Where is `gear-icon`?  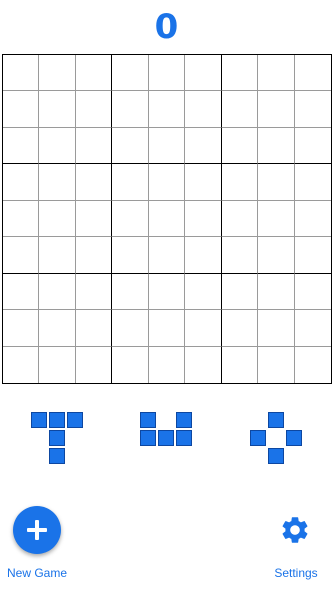
gear-icon is located at coordinates (295, 530).